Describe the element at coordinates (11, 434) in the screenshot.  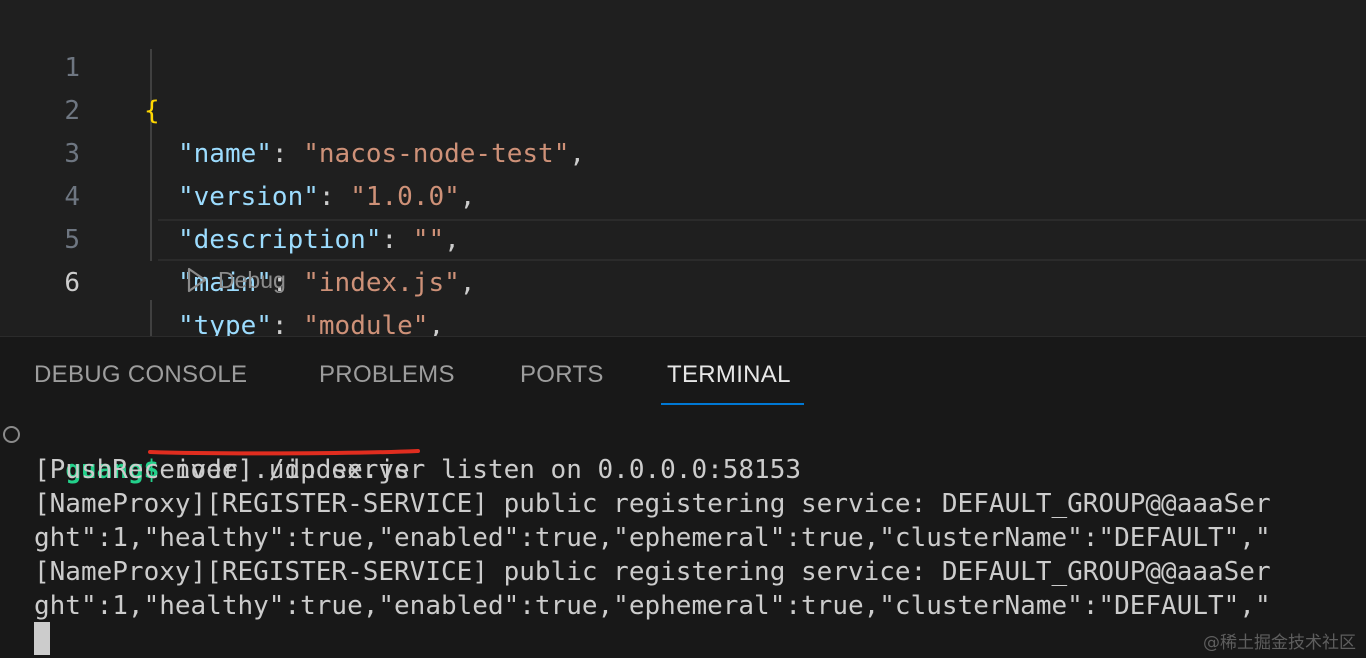
I see `command-status-circle-icon` at that location.